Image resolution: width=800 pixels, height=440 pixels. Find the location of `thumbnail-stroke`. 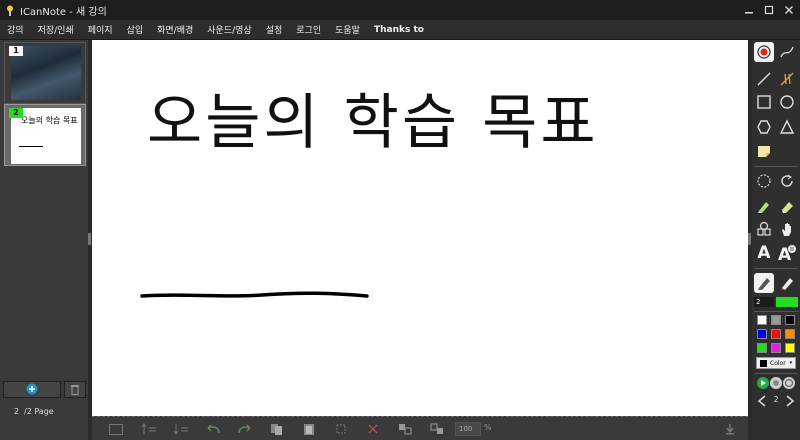

thumbnail-stroke is located at coordinates (31, 146).